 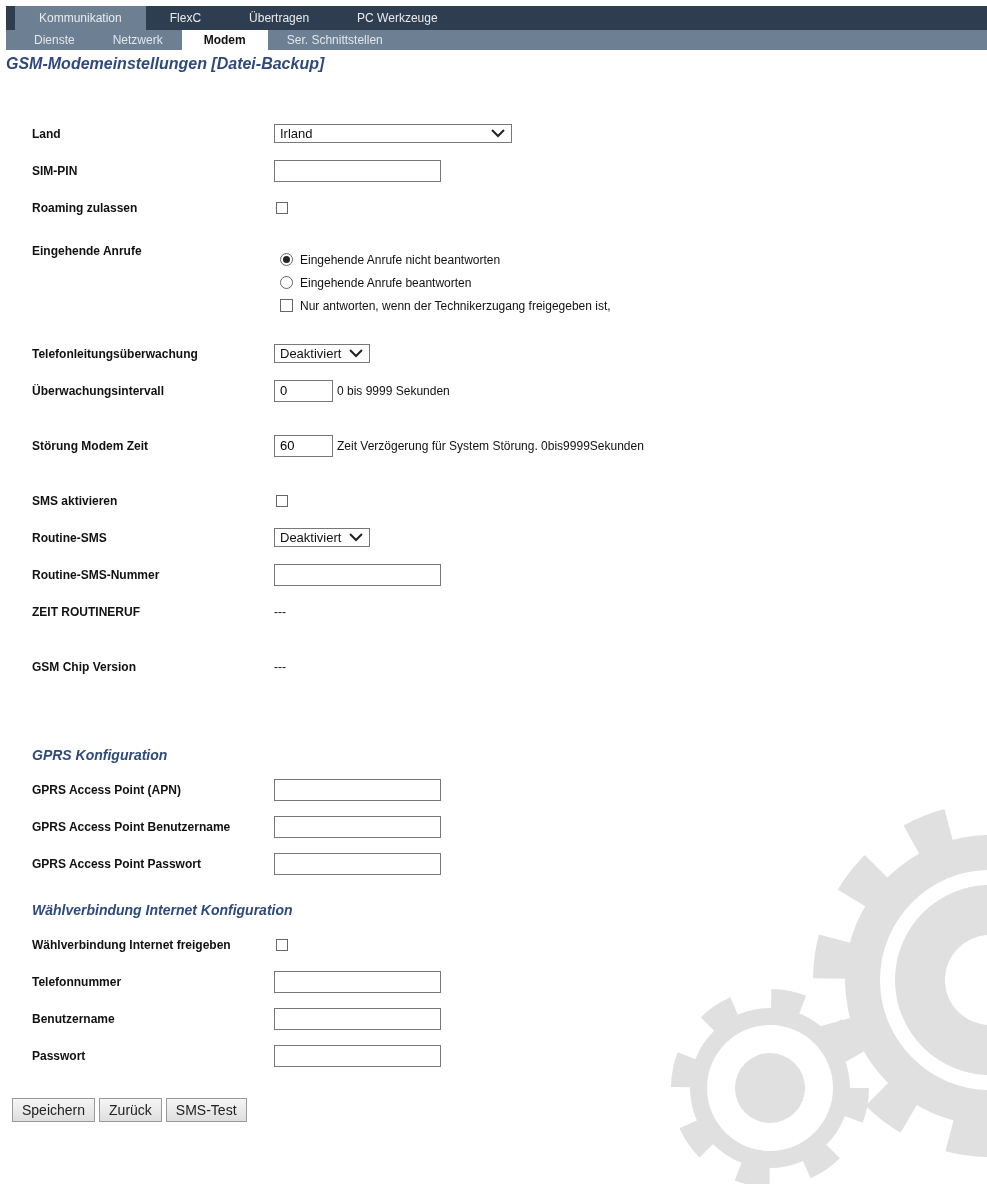 What do you see at coordinates (84, 666) in the screenshot?
I see `field-label: GSM Chip Version` at bounding box center [84, 666].